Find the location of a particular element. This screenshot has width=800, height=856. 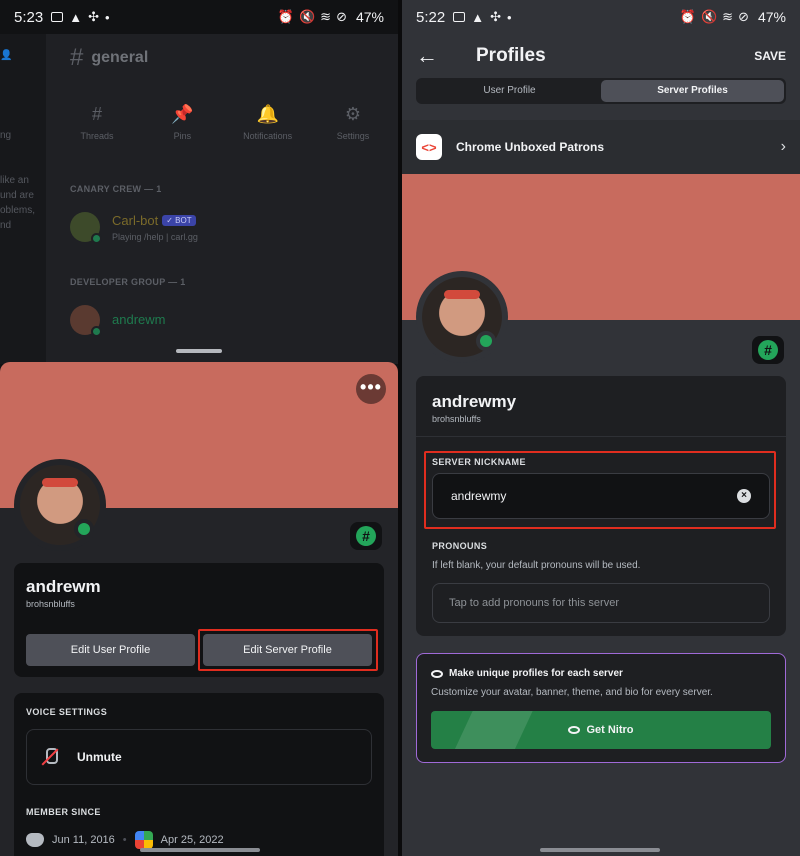

online-dot is located at coordinates (96, 331).